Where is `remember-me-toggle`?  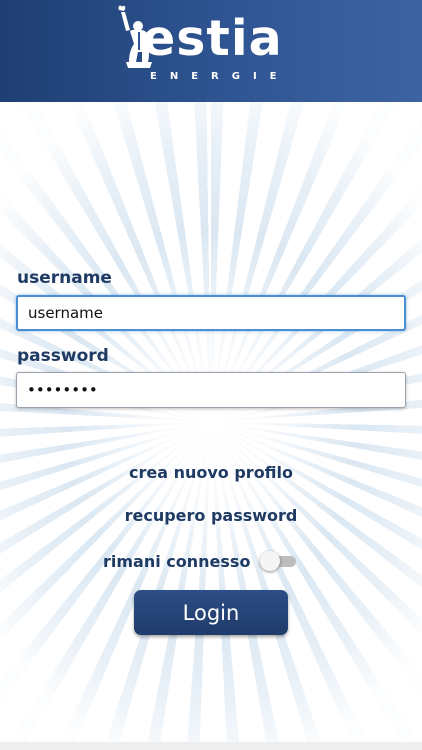 remember-me-toggle is located at coordinates (279, 561).